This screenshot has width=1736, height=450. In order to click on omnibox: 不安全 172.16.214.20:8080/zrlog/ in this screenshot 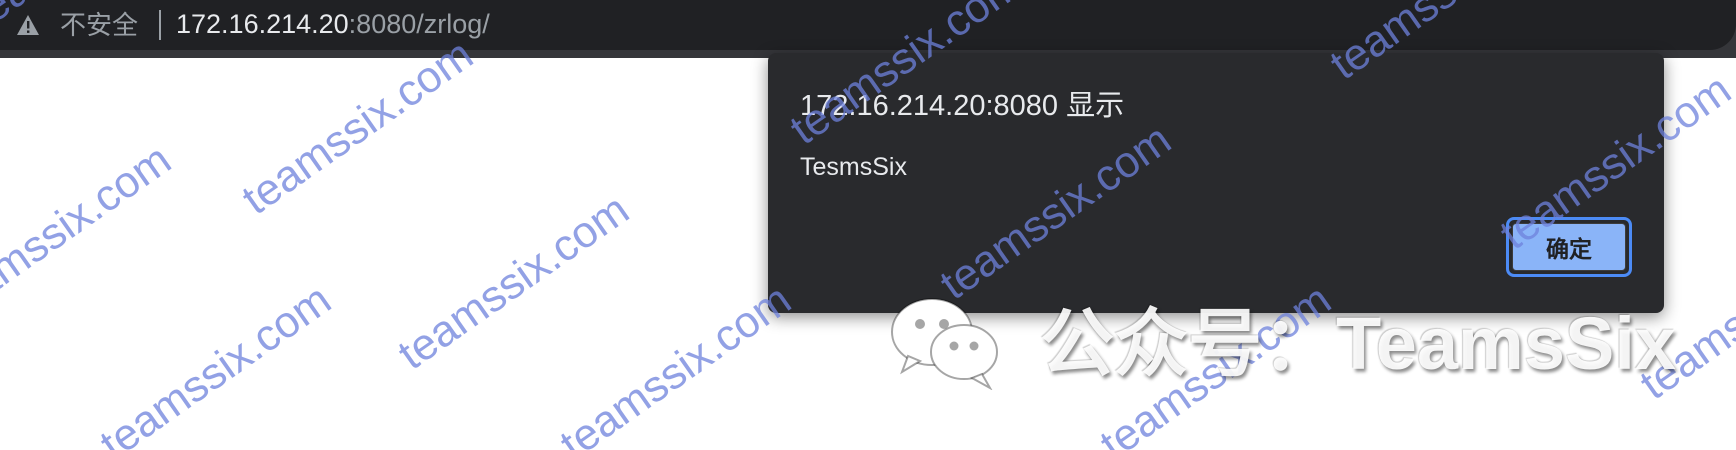, I will do `click(868, 25)`.